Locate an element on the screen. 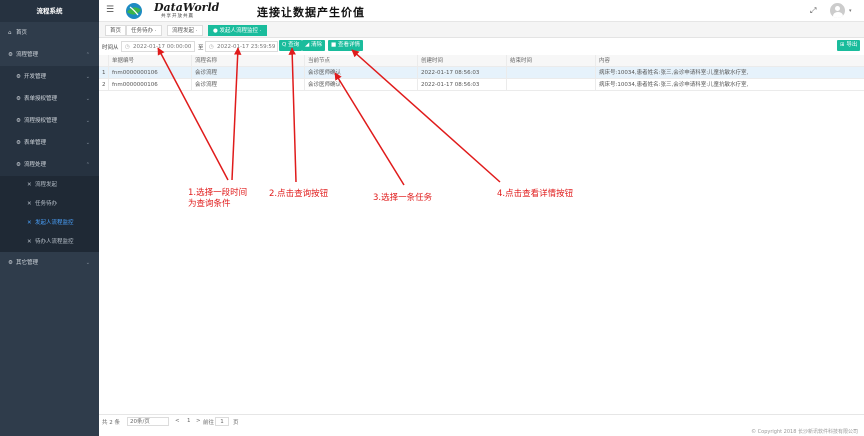  page-unit: 页 is located at coordinates (236, 423).